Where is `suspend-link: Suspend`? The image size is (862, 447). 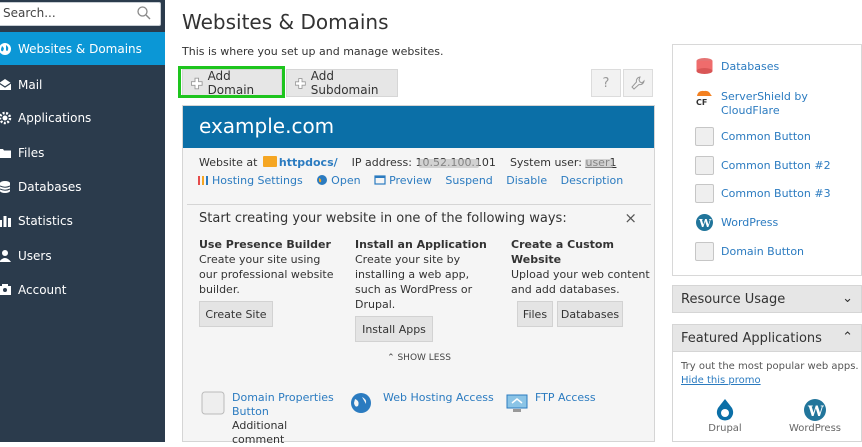 suspend-link: Suspend is located at coordinates (468, 180).